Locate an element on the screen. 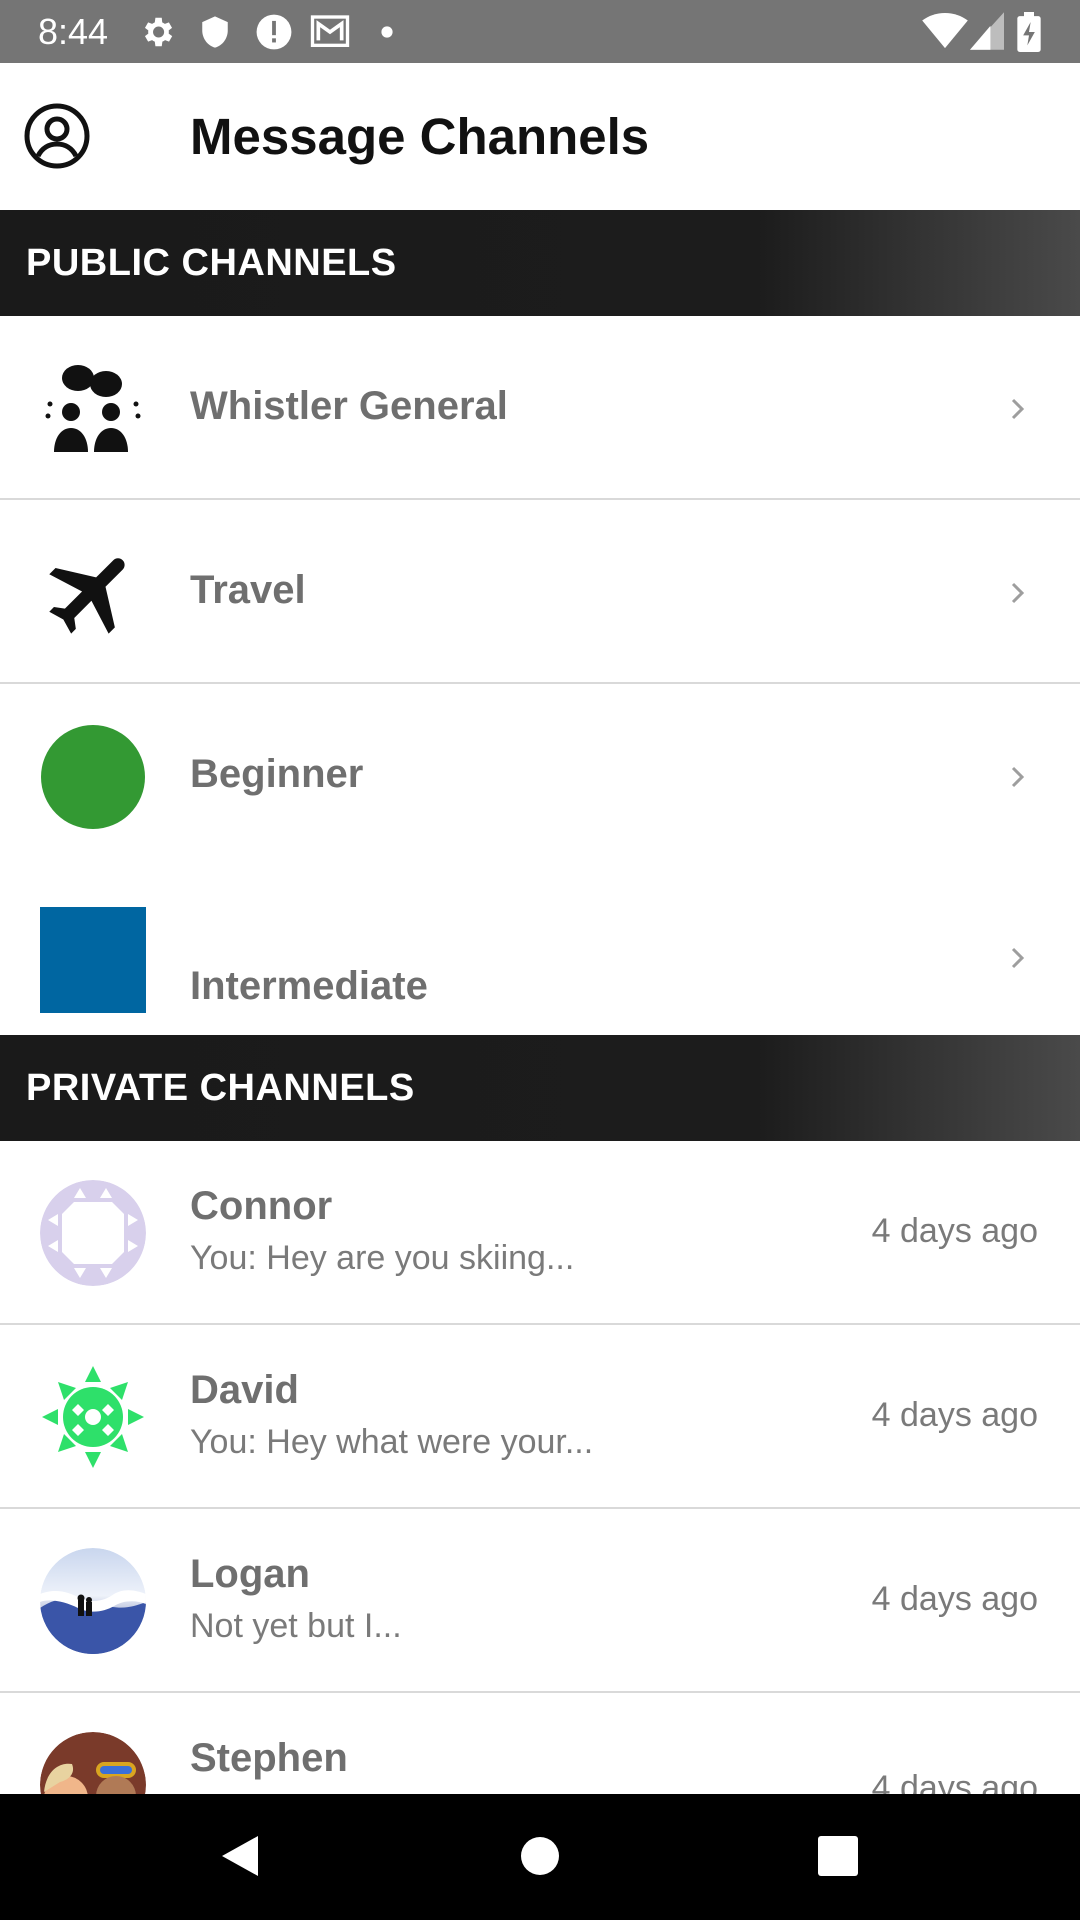  mail-icon is located at coordinates (330, 31).